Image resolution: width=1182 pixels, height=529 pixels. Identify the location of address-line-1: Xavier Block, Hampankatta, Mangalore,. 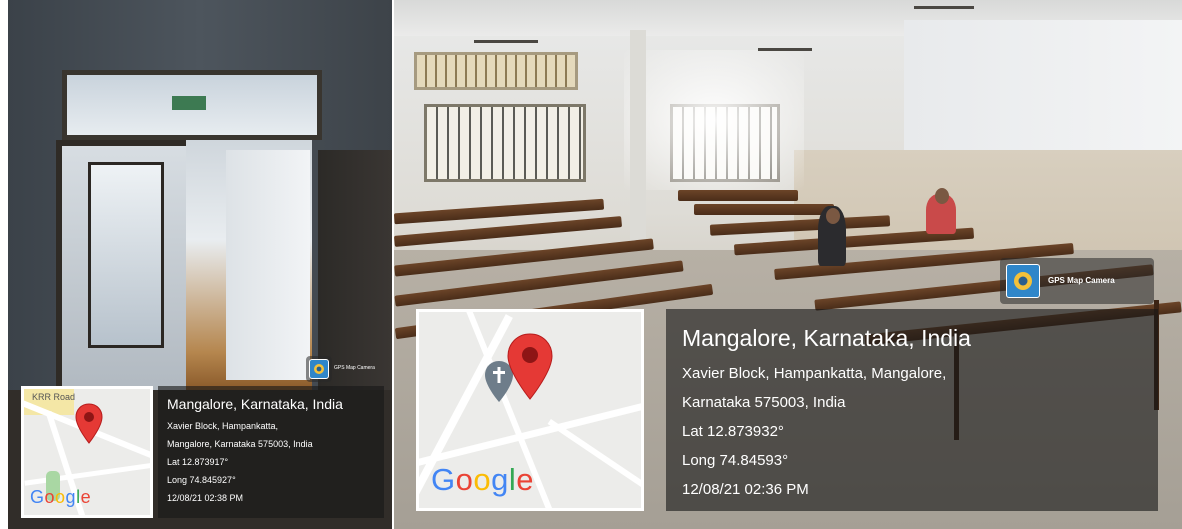
(814, 373).